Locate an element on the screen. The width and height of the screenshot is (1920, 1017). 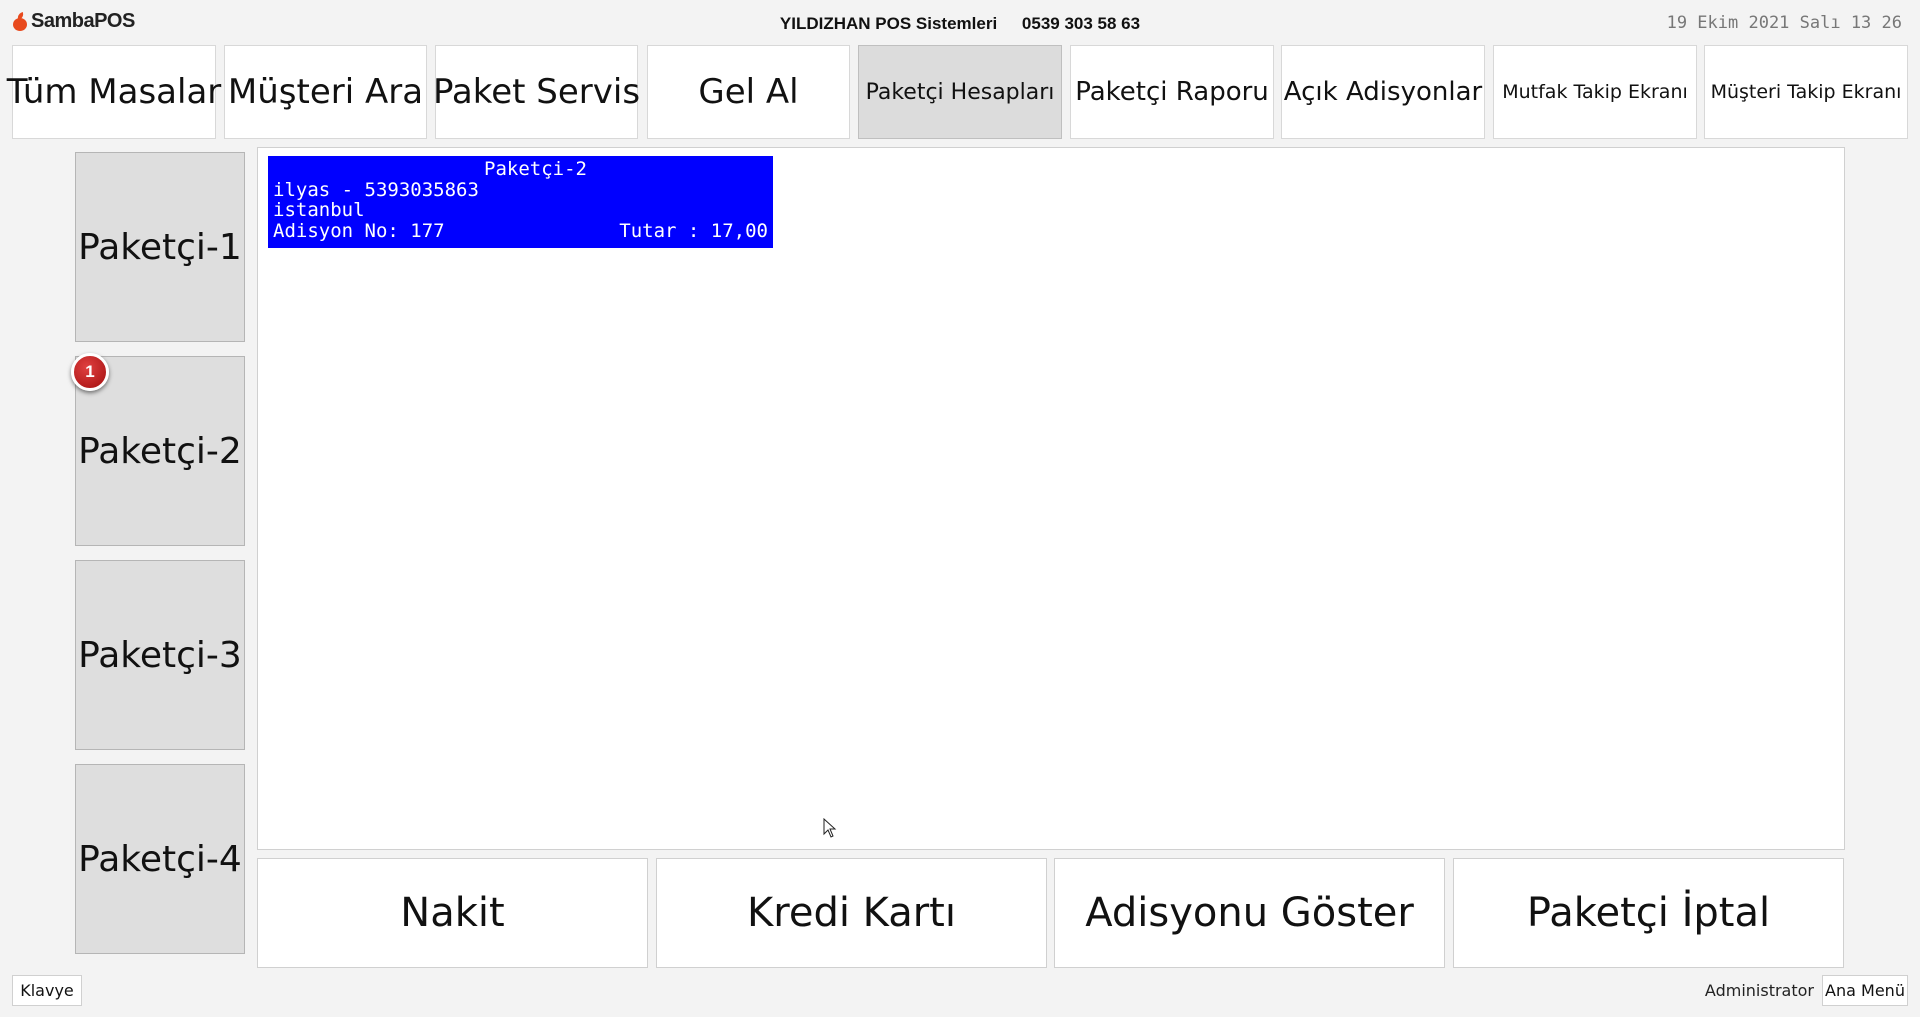
nav-acik-adisyonlar-button: Açık Adisyonlar is located at coordinates (1383, 92).